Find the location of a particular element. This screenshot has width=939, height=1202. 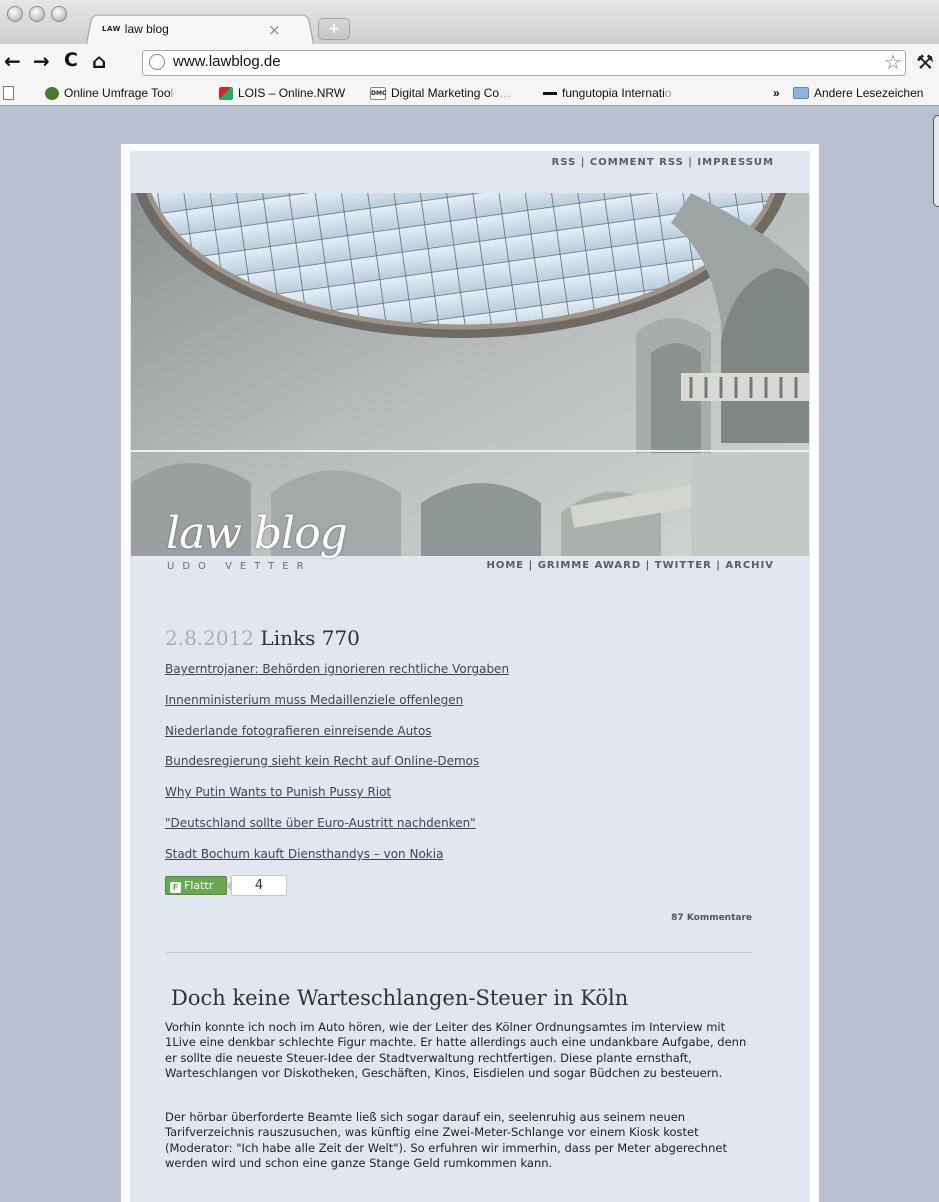

comments-link: 87 Kommentare is located at coordinates (656, 918).